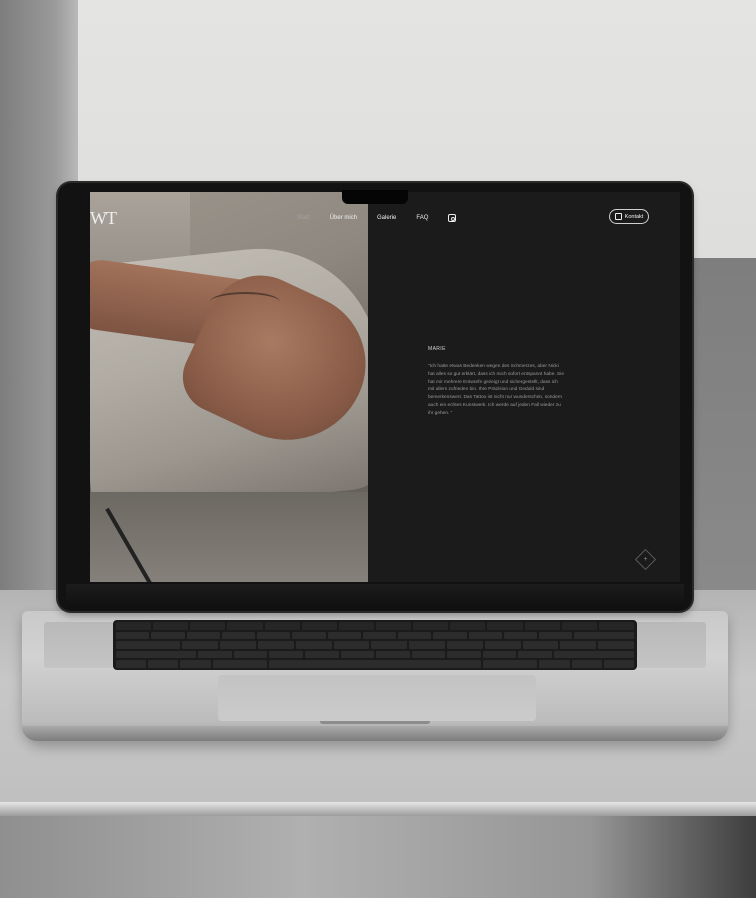 This screenshot has width=756, height=898. I want to click on nav-item-galerie: Galerie, so click(386, 218).